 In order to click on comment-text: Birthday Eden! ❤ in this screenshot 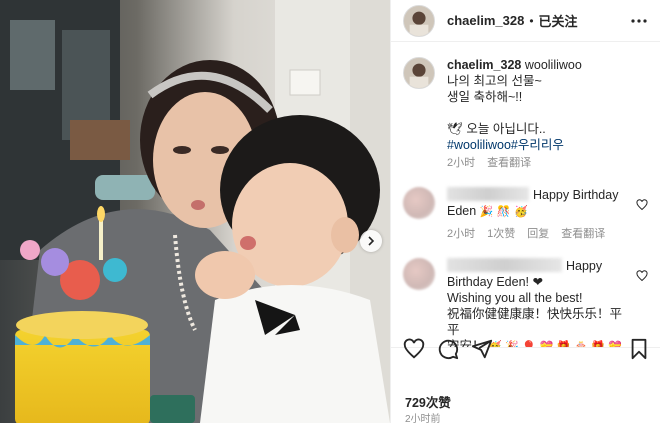, I will do `click(495, 282)`.